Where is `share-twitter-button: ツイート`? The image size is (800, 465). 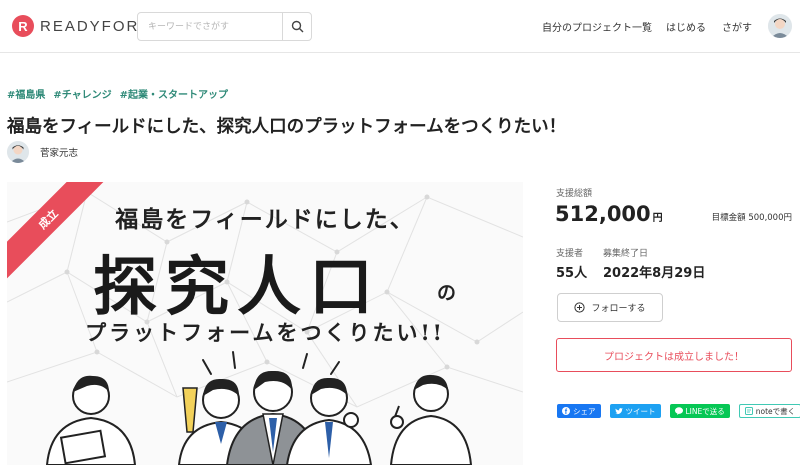
share-twitter-button: ツイート is located at coordinates (635, 411).